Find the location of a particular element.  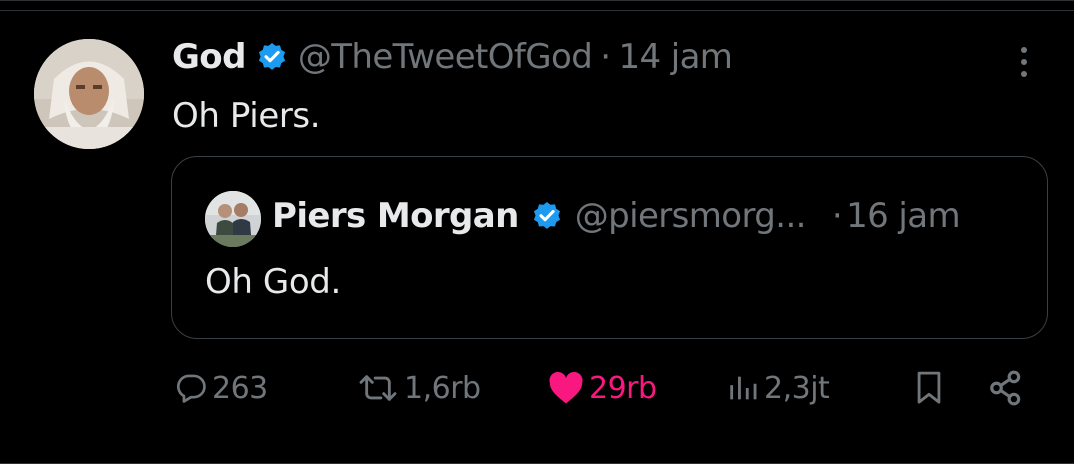

share-icon is located at coordinates (1006, 388).